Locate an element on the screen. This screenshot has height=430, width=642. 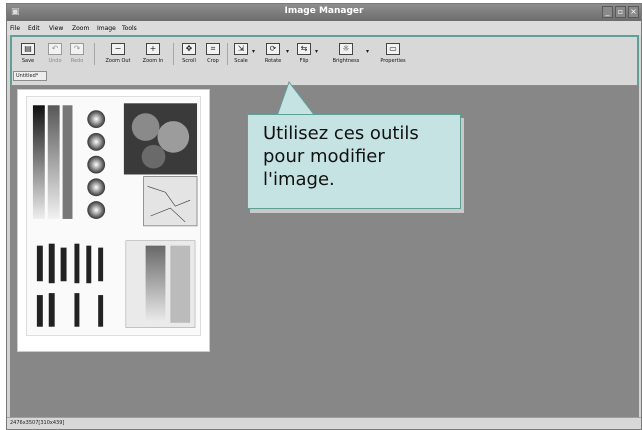
zoom-out-button: − Zoom Out is located at coordinates (118, 53).